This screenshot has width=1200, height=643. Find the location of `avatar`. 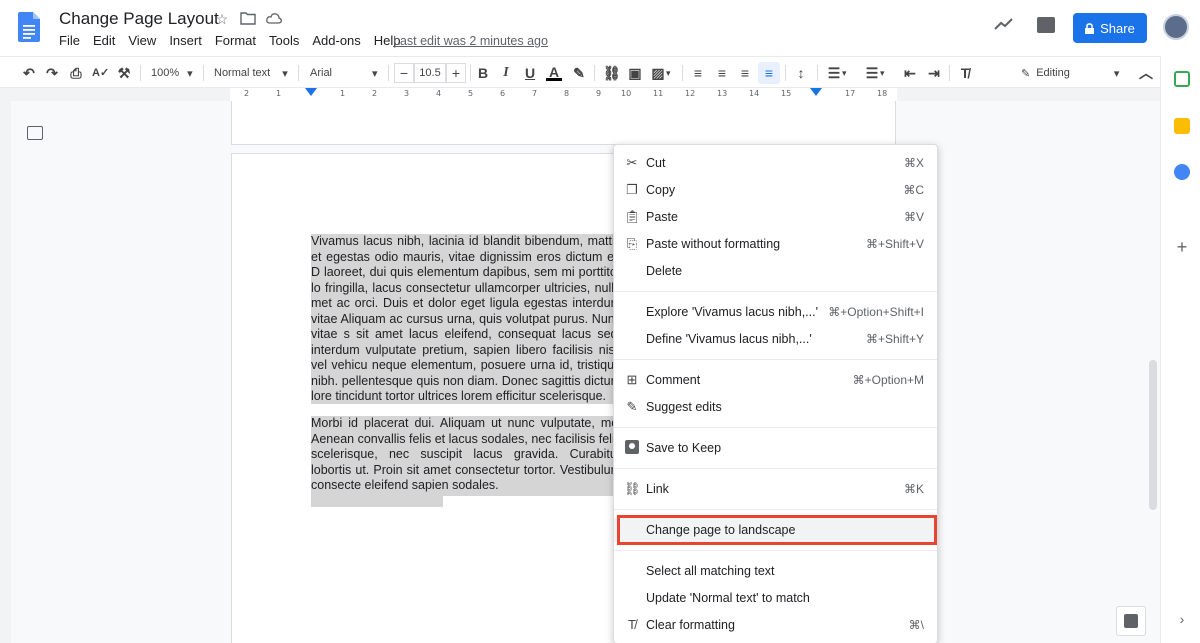

avatar is located at coordinates (1176, 27).